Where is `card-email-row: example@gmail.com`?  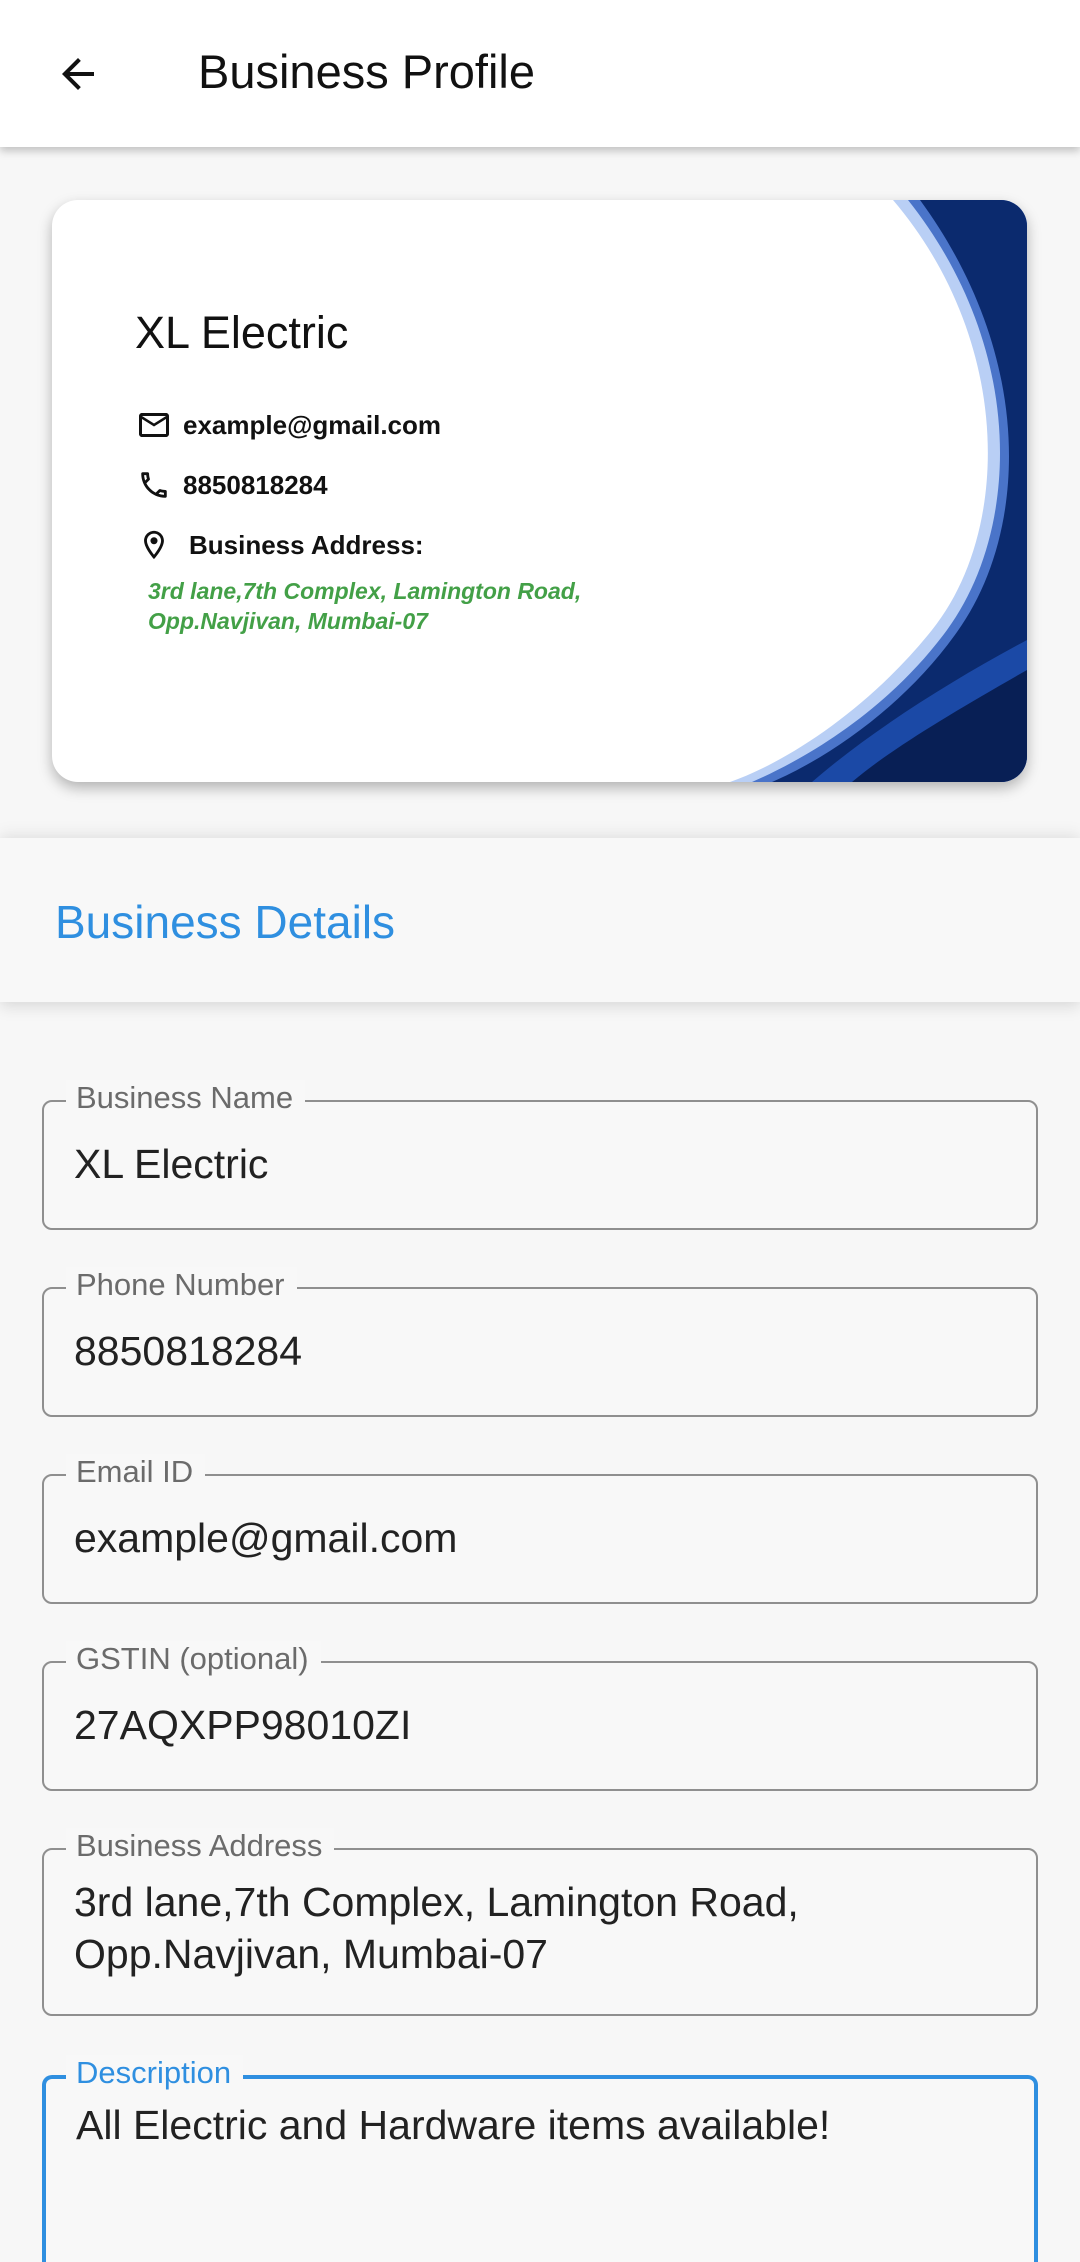
card-email-row: example@gmail.com is located at coordinates (288, 425).